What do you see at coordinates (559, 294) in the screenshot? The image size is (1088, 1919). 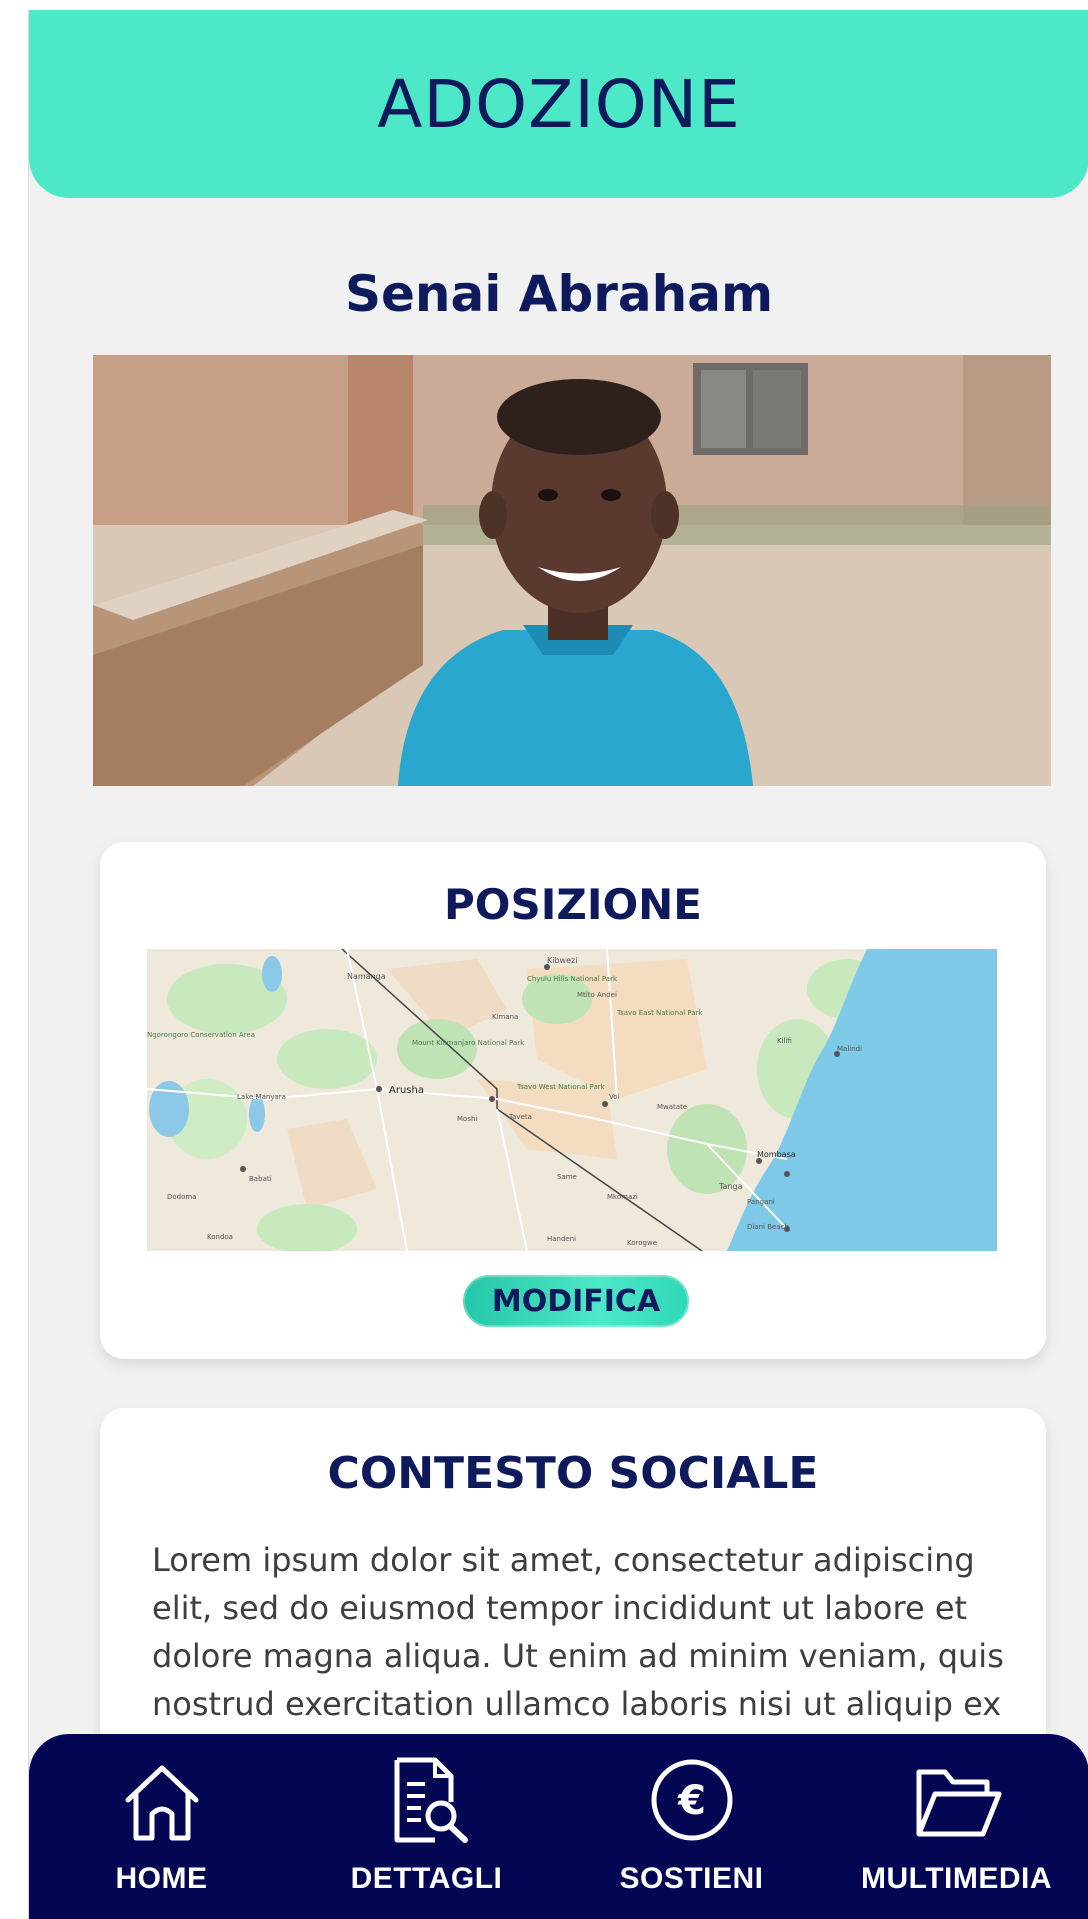 I see `child-name: Senai Abraham` at bounding box center [559, 294].